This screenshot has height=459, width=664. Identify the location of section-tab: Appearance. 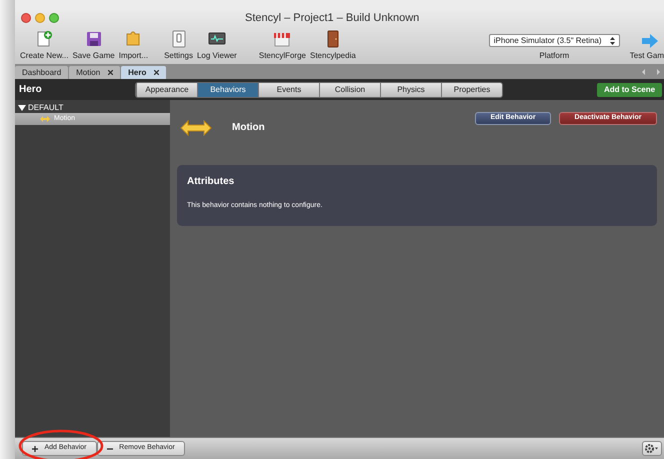
(166, 89).